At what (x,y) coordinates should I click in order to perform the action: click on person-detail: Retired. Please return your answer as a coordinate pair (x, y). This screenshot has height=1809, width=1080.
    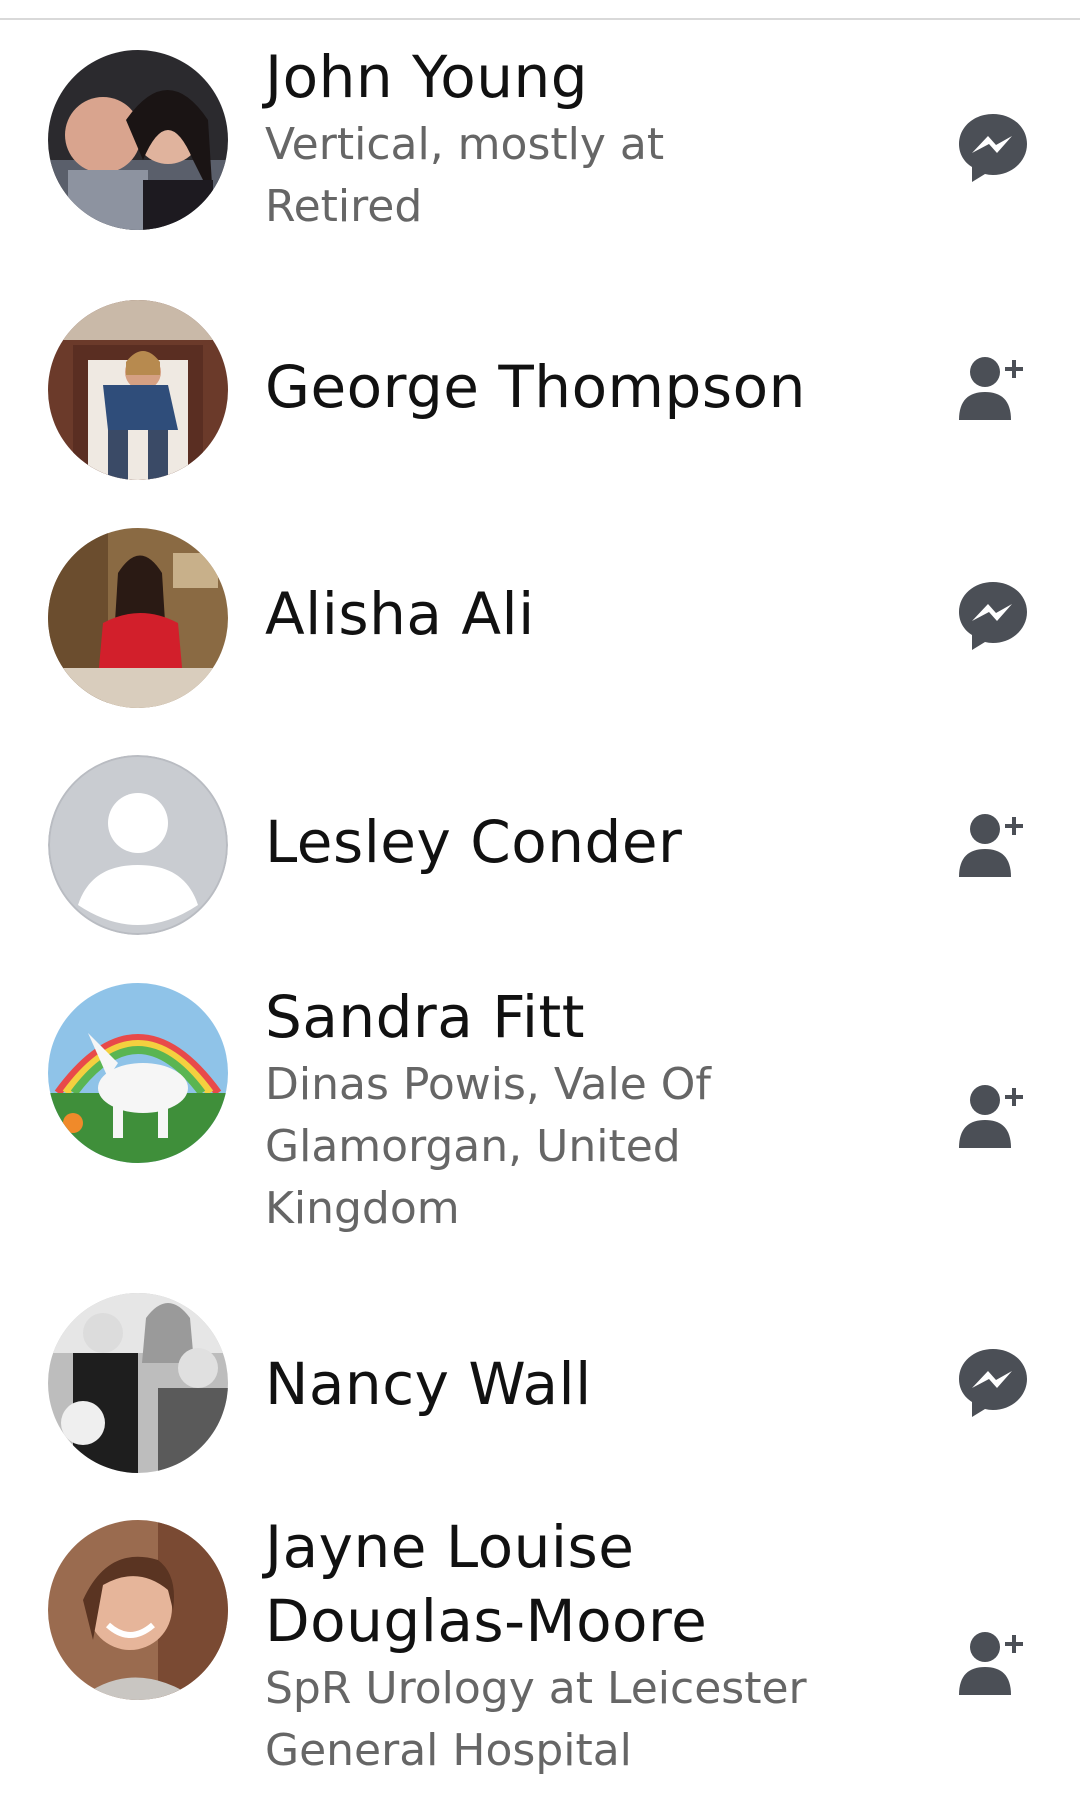
    Looking at the image, I should click on (344, 206).